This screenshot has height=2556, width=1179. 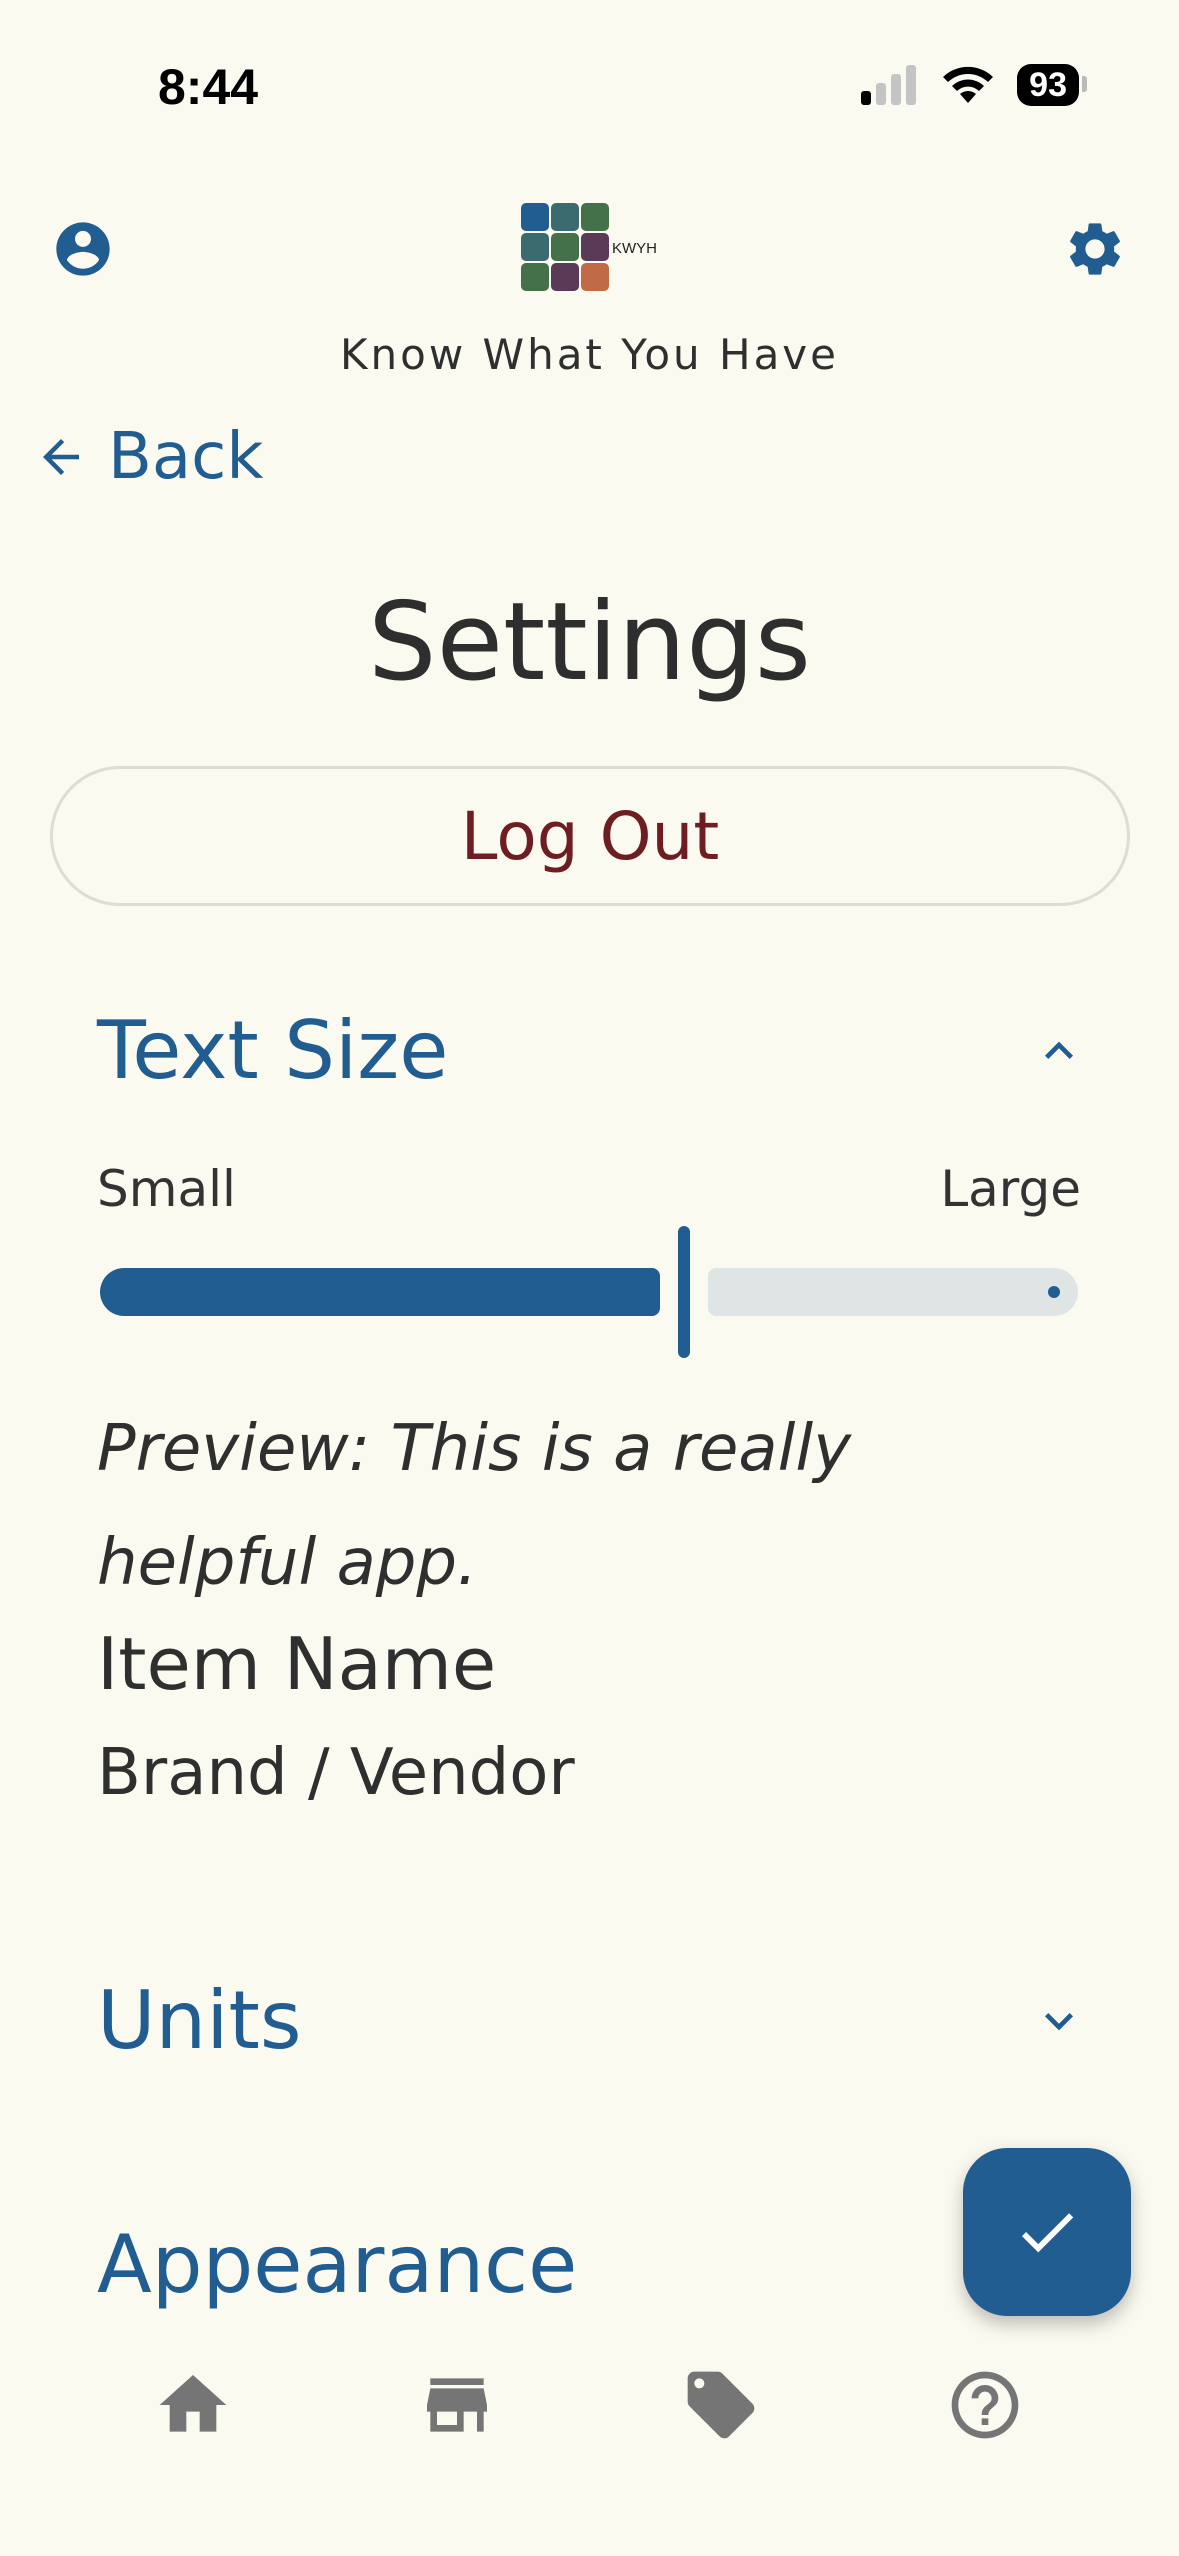 I want to click on text-size-section-header: Text Size, so click(x=592, y=1050).